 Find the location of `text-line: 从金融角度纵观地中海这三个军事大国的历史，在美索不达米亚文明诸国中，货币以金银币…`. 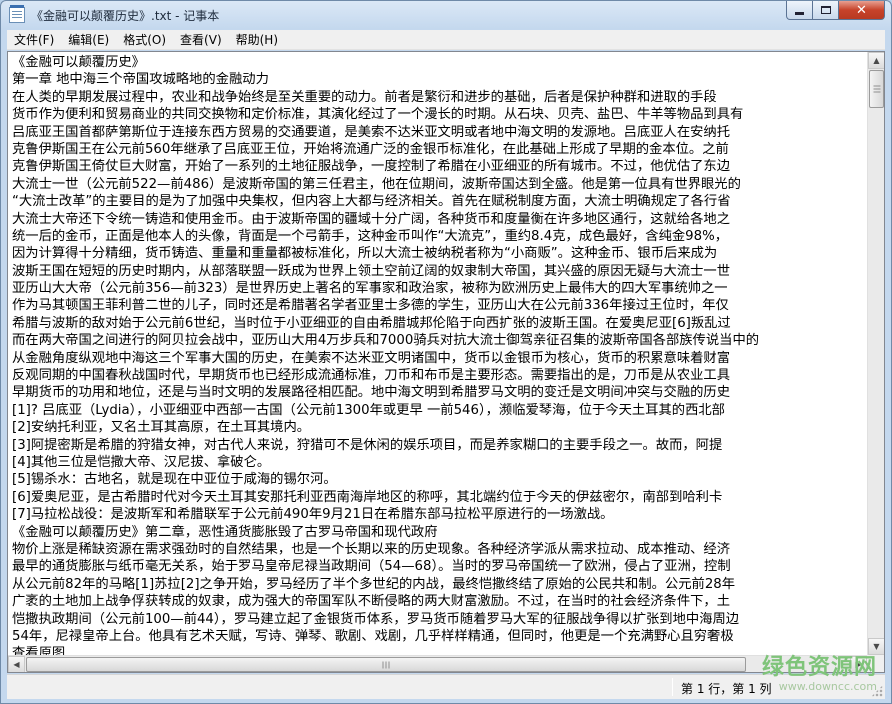

text-line: 从金融角度纵观地中海这三个军事大国的历史，在美索不达米亚文明诸国中，货币以金银币… is located at coordinates (371, 358).